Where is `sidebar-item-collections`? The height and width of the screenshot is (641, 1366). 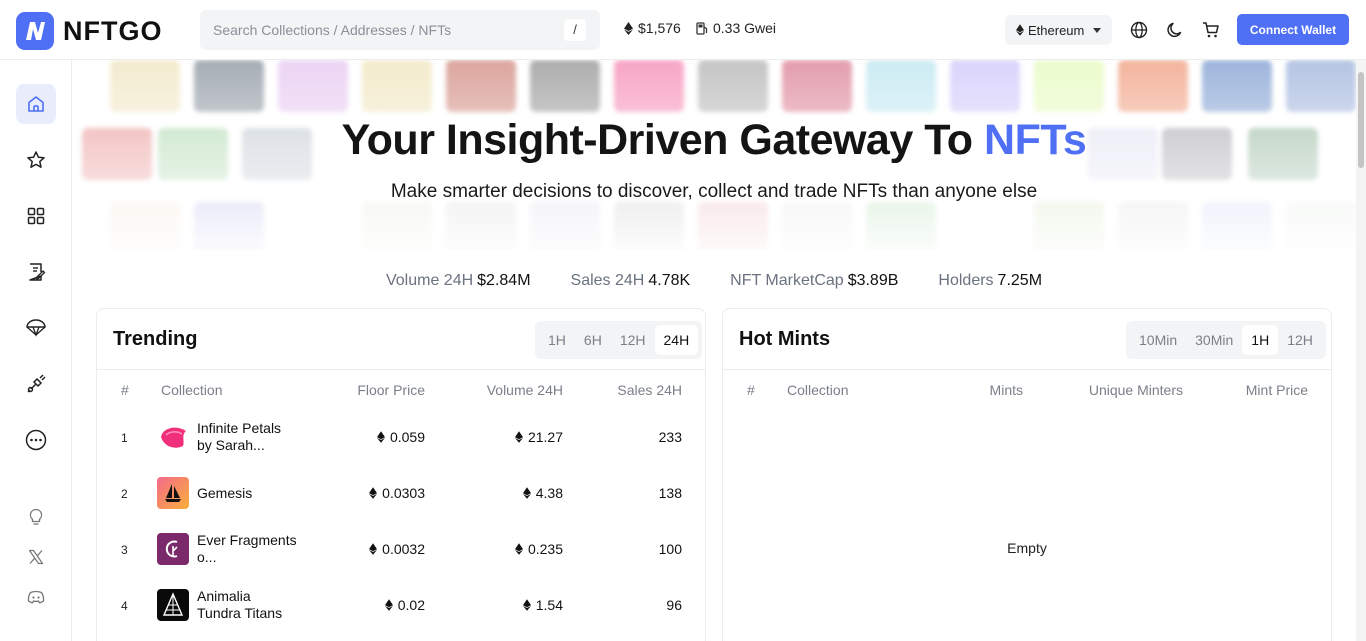
sidebar-item-collections is located at coordinates (36, 216).